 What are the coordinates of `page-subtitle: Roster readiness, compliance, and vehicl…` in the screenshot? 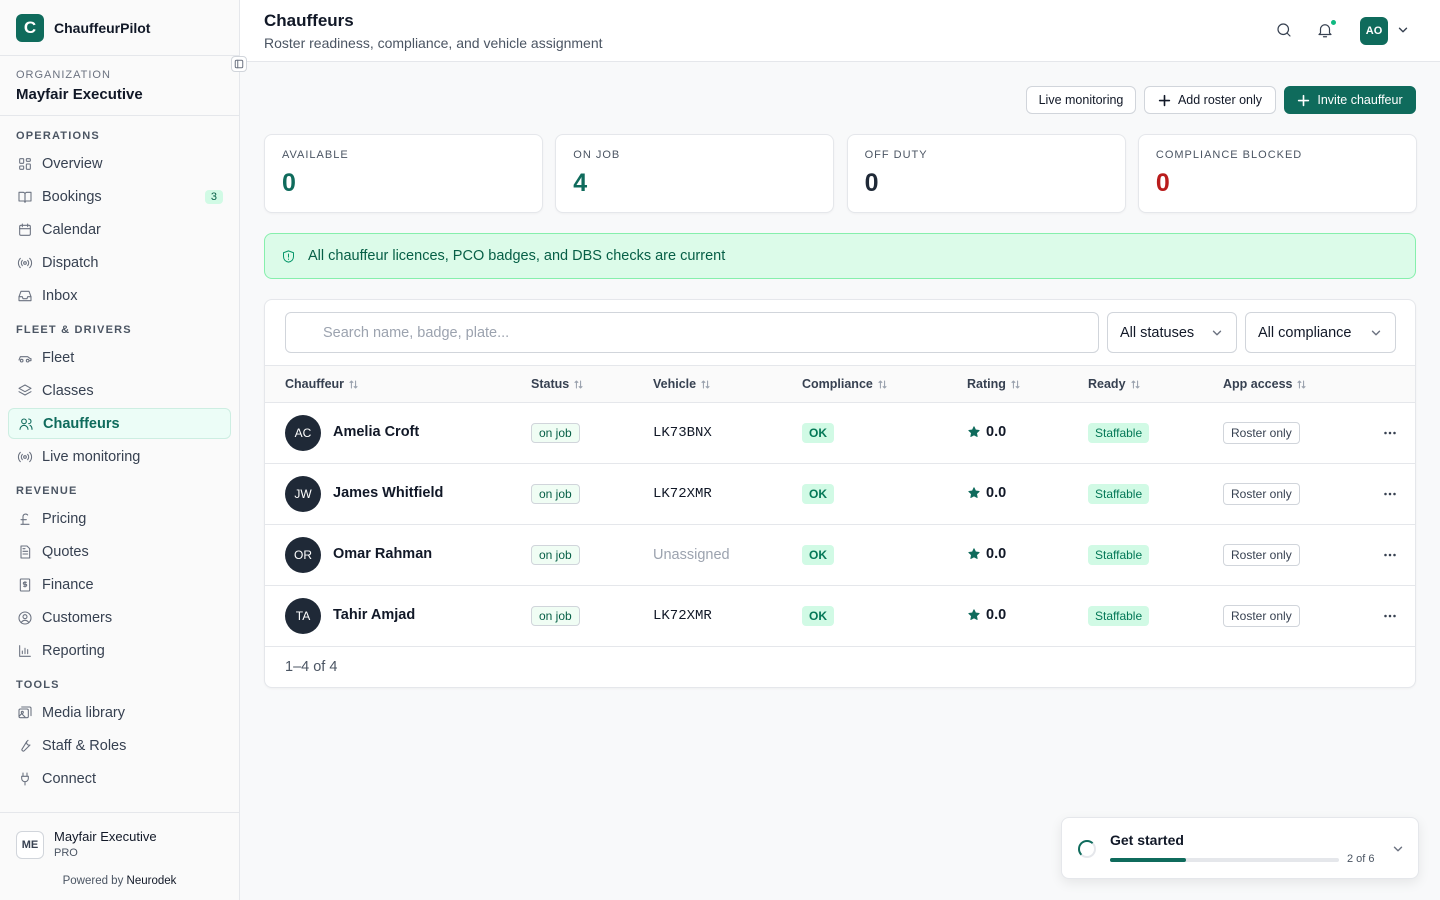 It's located at (433, 43).